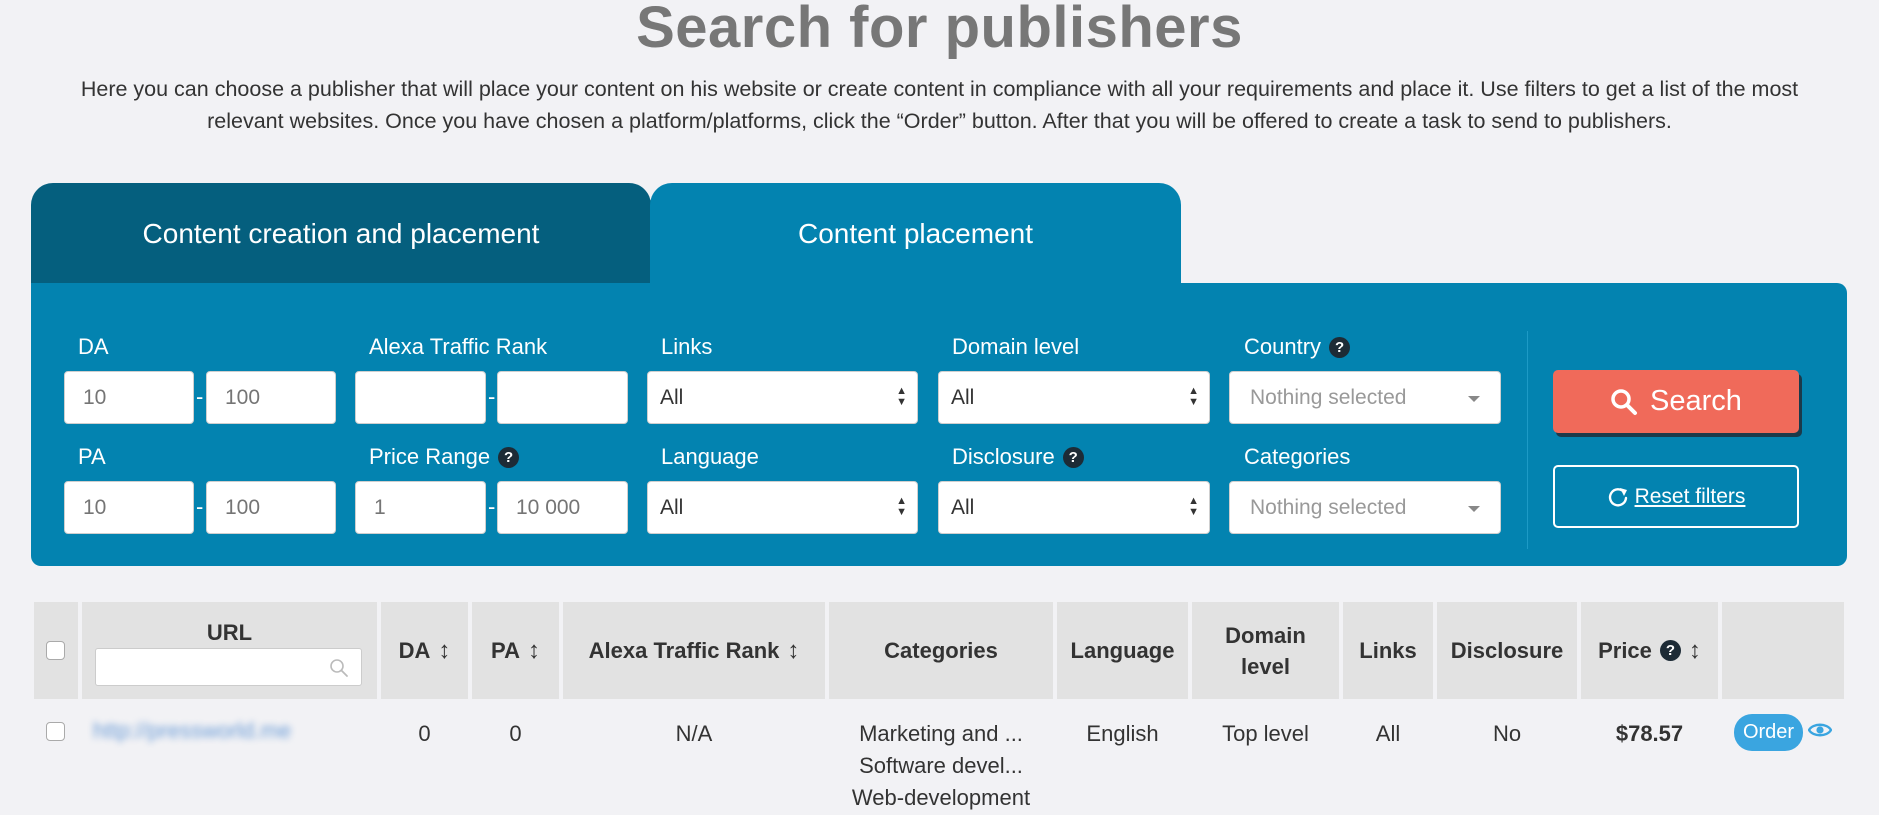 The width and height of the screenshot is (1879, 815). I want to click on country-multiselect-value: Nothing selected, so click(1328, 397).